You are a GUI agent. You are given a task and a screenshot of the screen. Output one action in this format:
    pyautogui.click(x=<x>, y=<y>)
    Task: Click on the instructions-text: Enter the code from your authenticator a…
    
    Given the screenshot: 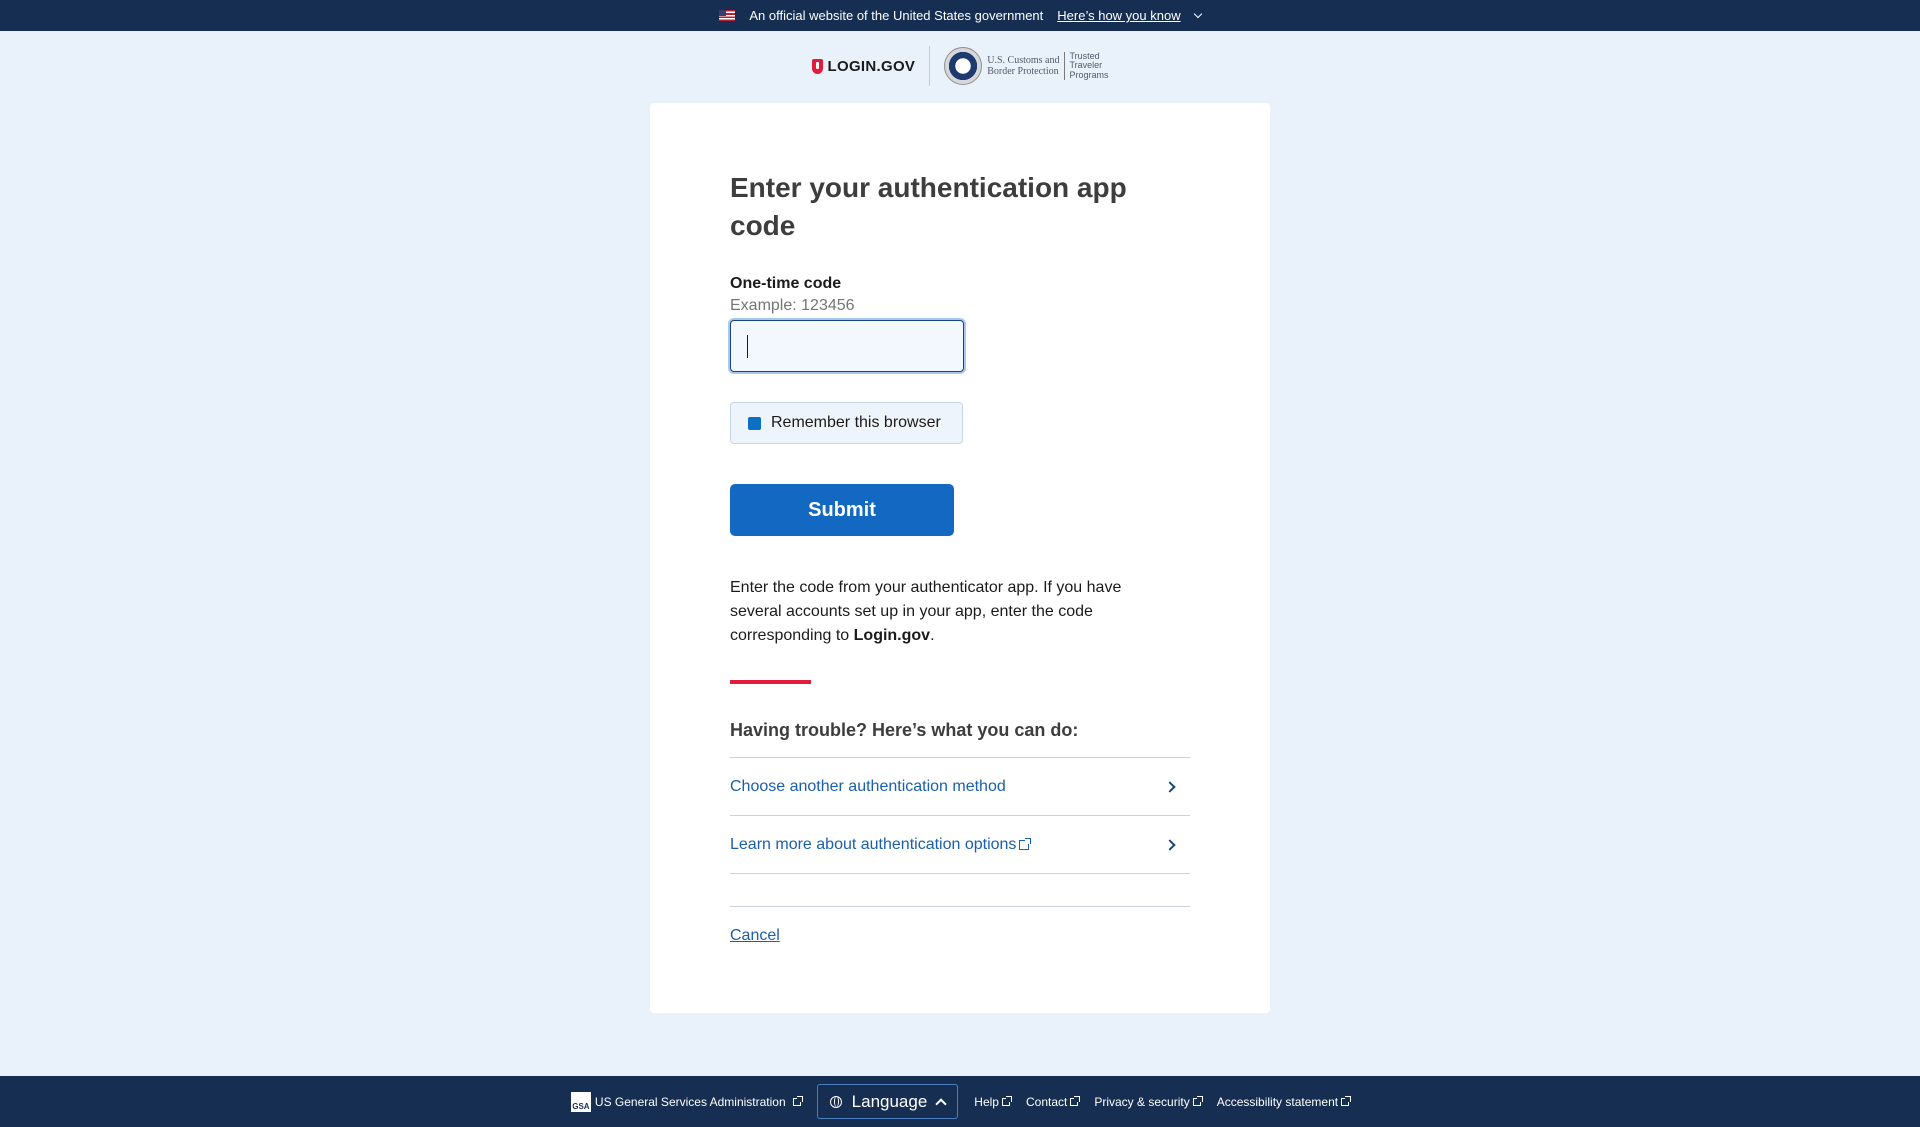 What is the action you would take?
    pyautogui.click(x=926, y=611)
    